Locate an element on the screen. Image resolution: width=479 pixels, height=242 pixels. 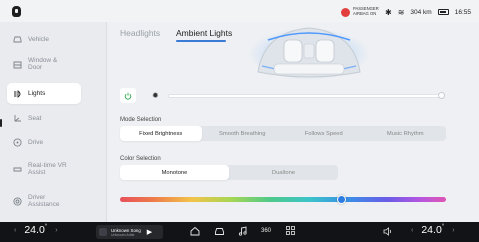
brightness-slider-knob is located at coordinates (441, 95).